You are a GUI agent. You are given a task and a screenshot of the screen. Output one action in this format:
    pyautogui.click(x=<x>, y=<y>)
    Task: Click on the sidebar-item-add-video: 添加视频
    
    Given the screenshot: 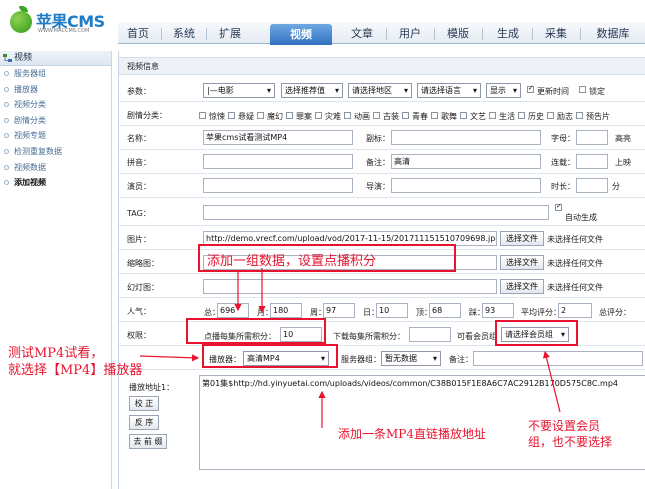 What is the action you would take?
    pyautogui.click(x=55, y=183)
    